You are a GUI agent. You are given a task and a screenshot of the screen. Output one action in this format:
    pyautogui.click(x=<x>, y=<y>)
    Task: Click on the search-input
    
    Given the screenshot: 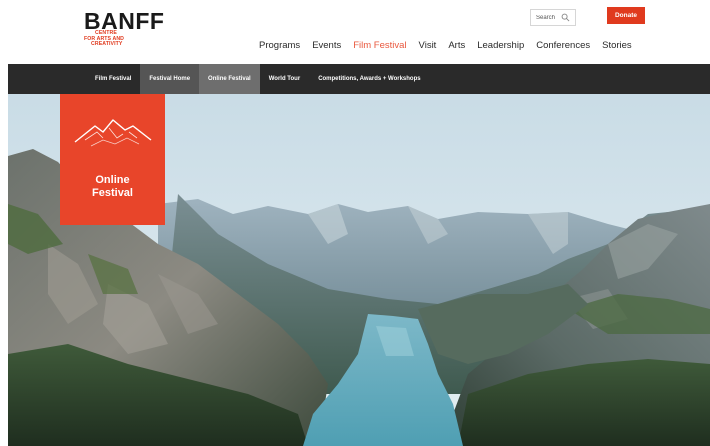 What is the action you would take?
    pyautogui.click(x=549, y=17)
    